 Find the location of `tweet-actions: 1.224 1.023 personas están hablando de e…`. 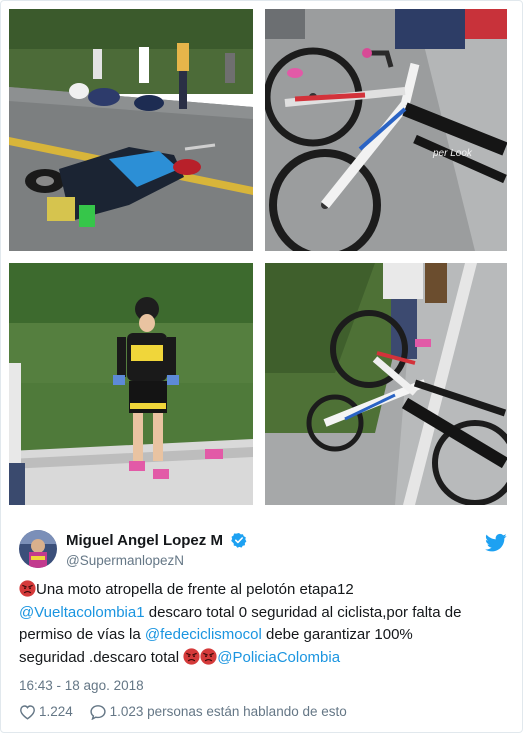

tweet-actions: 1.224 1.023 personas están hablando de e… is located at coordinates (189, 712).